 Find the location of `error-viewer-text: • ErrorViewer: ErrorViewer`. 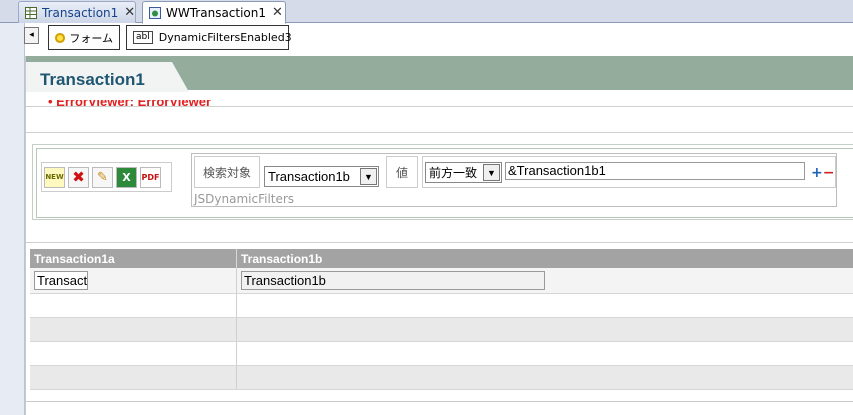

error-viewer-text: • ErrorViewer: ErrorViewer is located at coordinates (130, 104).